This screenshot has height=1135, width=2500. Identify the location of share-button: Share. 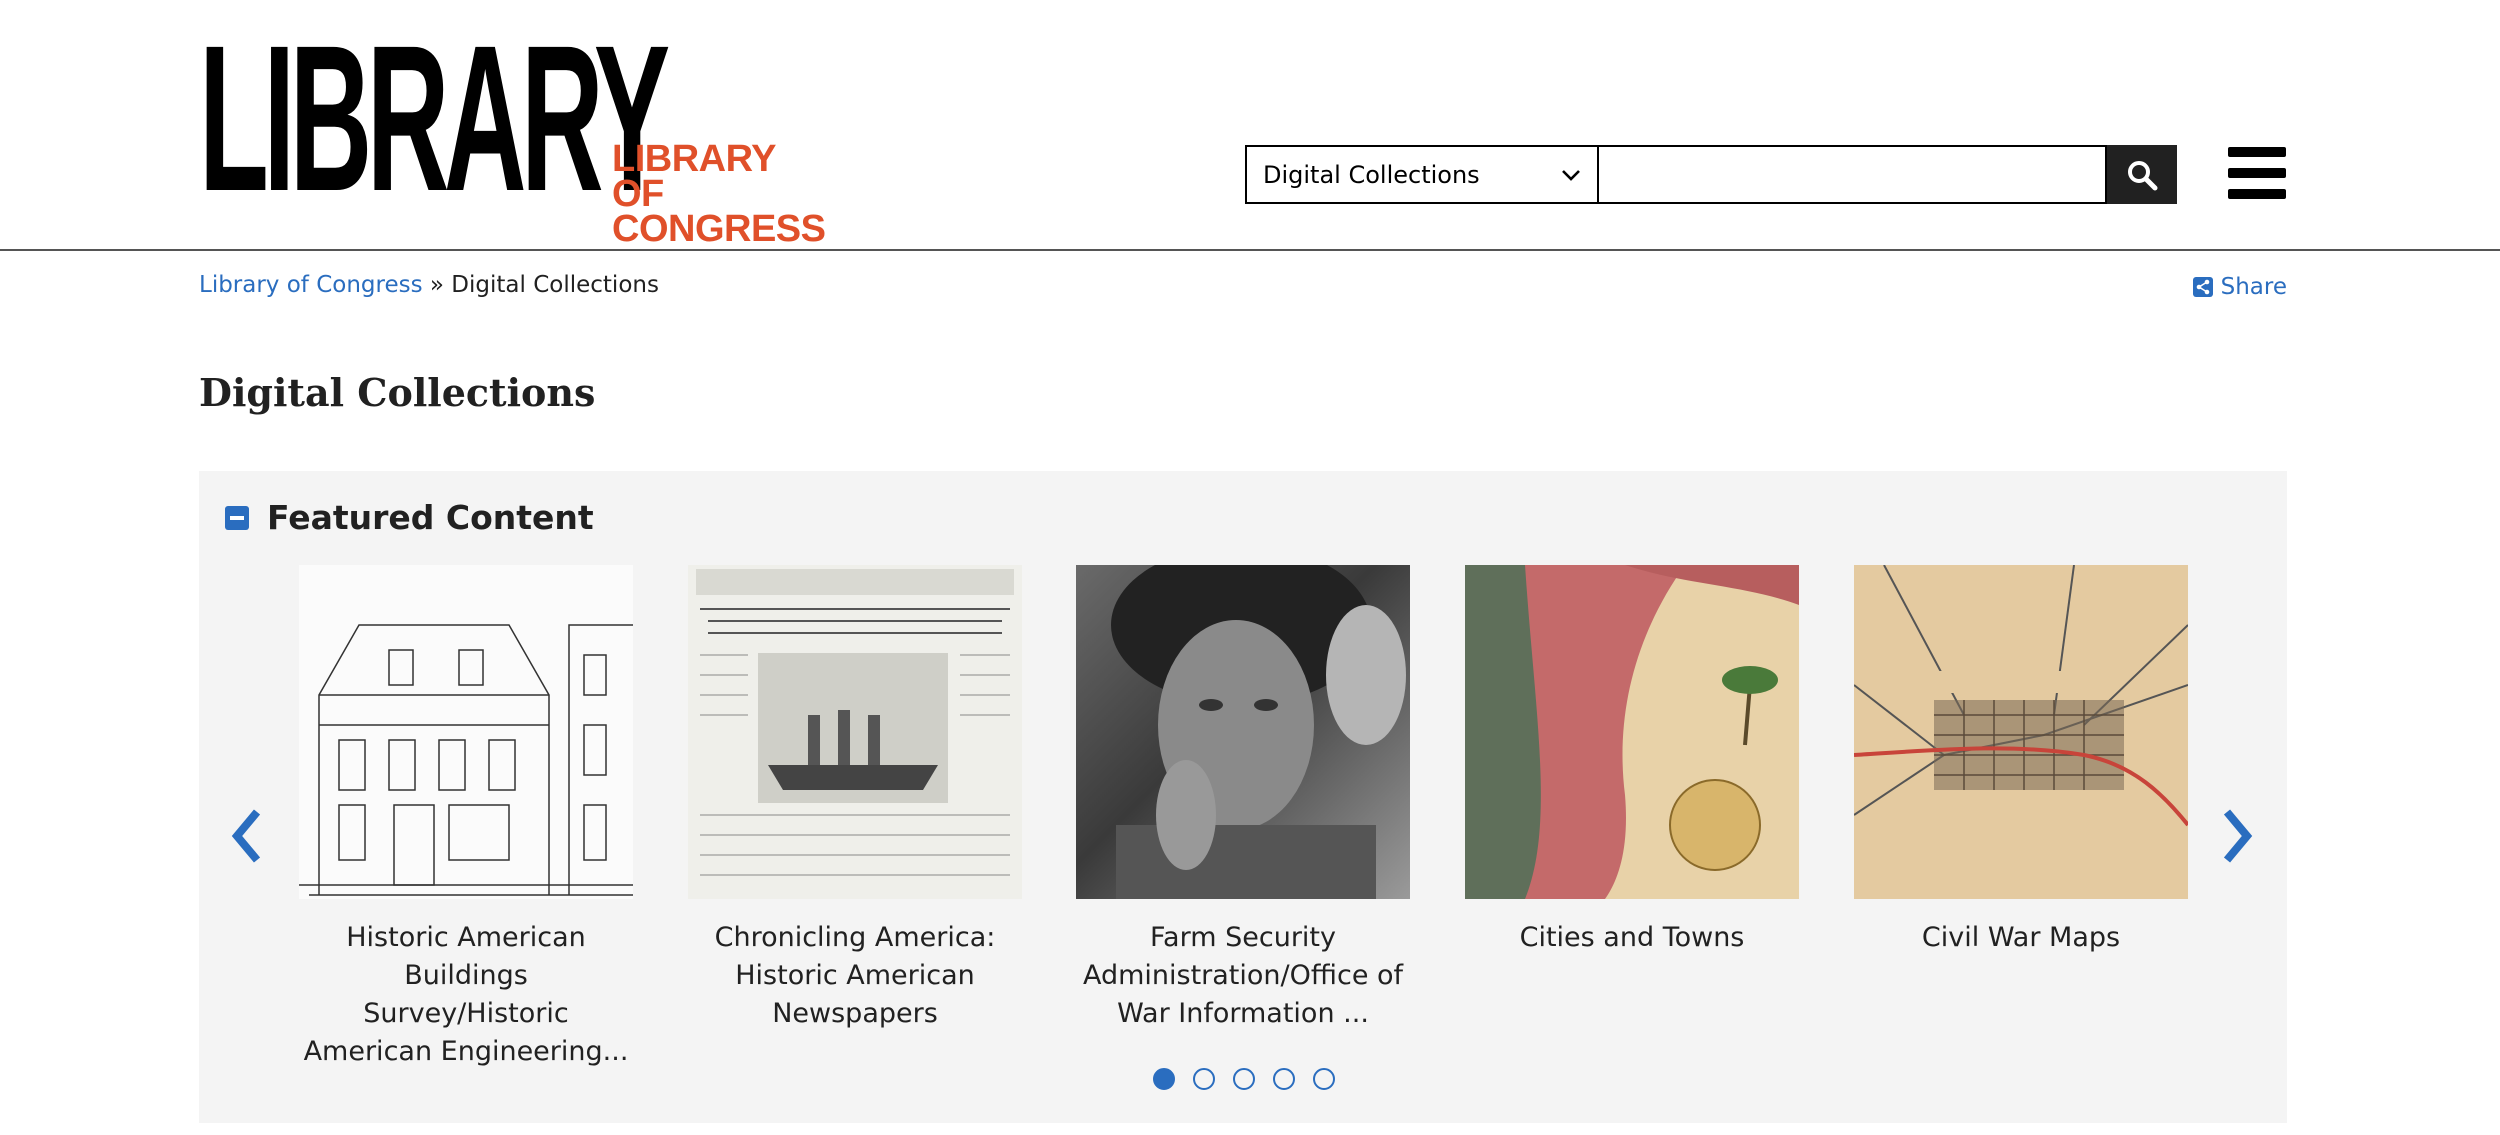
(2239, 287).